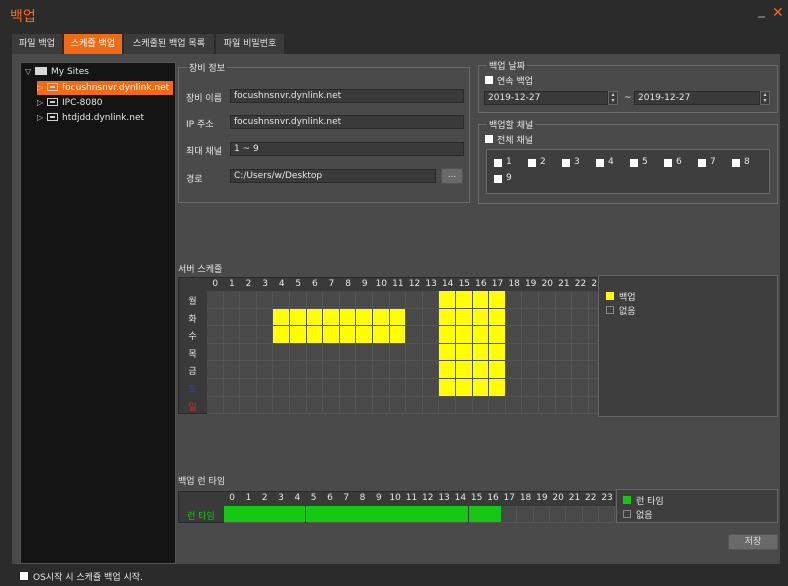  I want to click on max-channel-field: 1 ~ 9, so click(347, 149).